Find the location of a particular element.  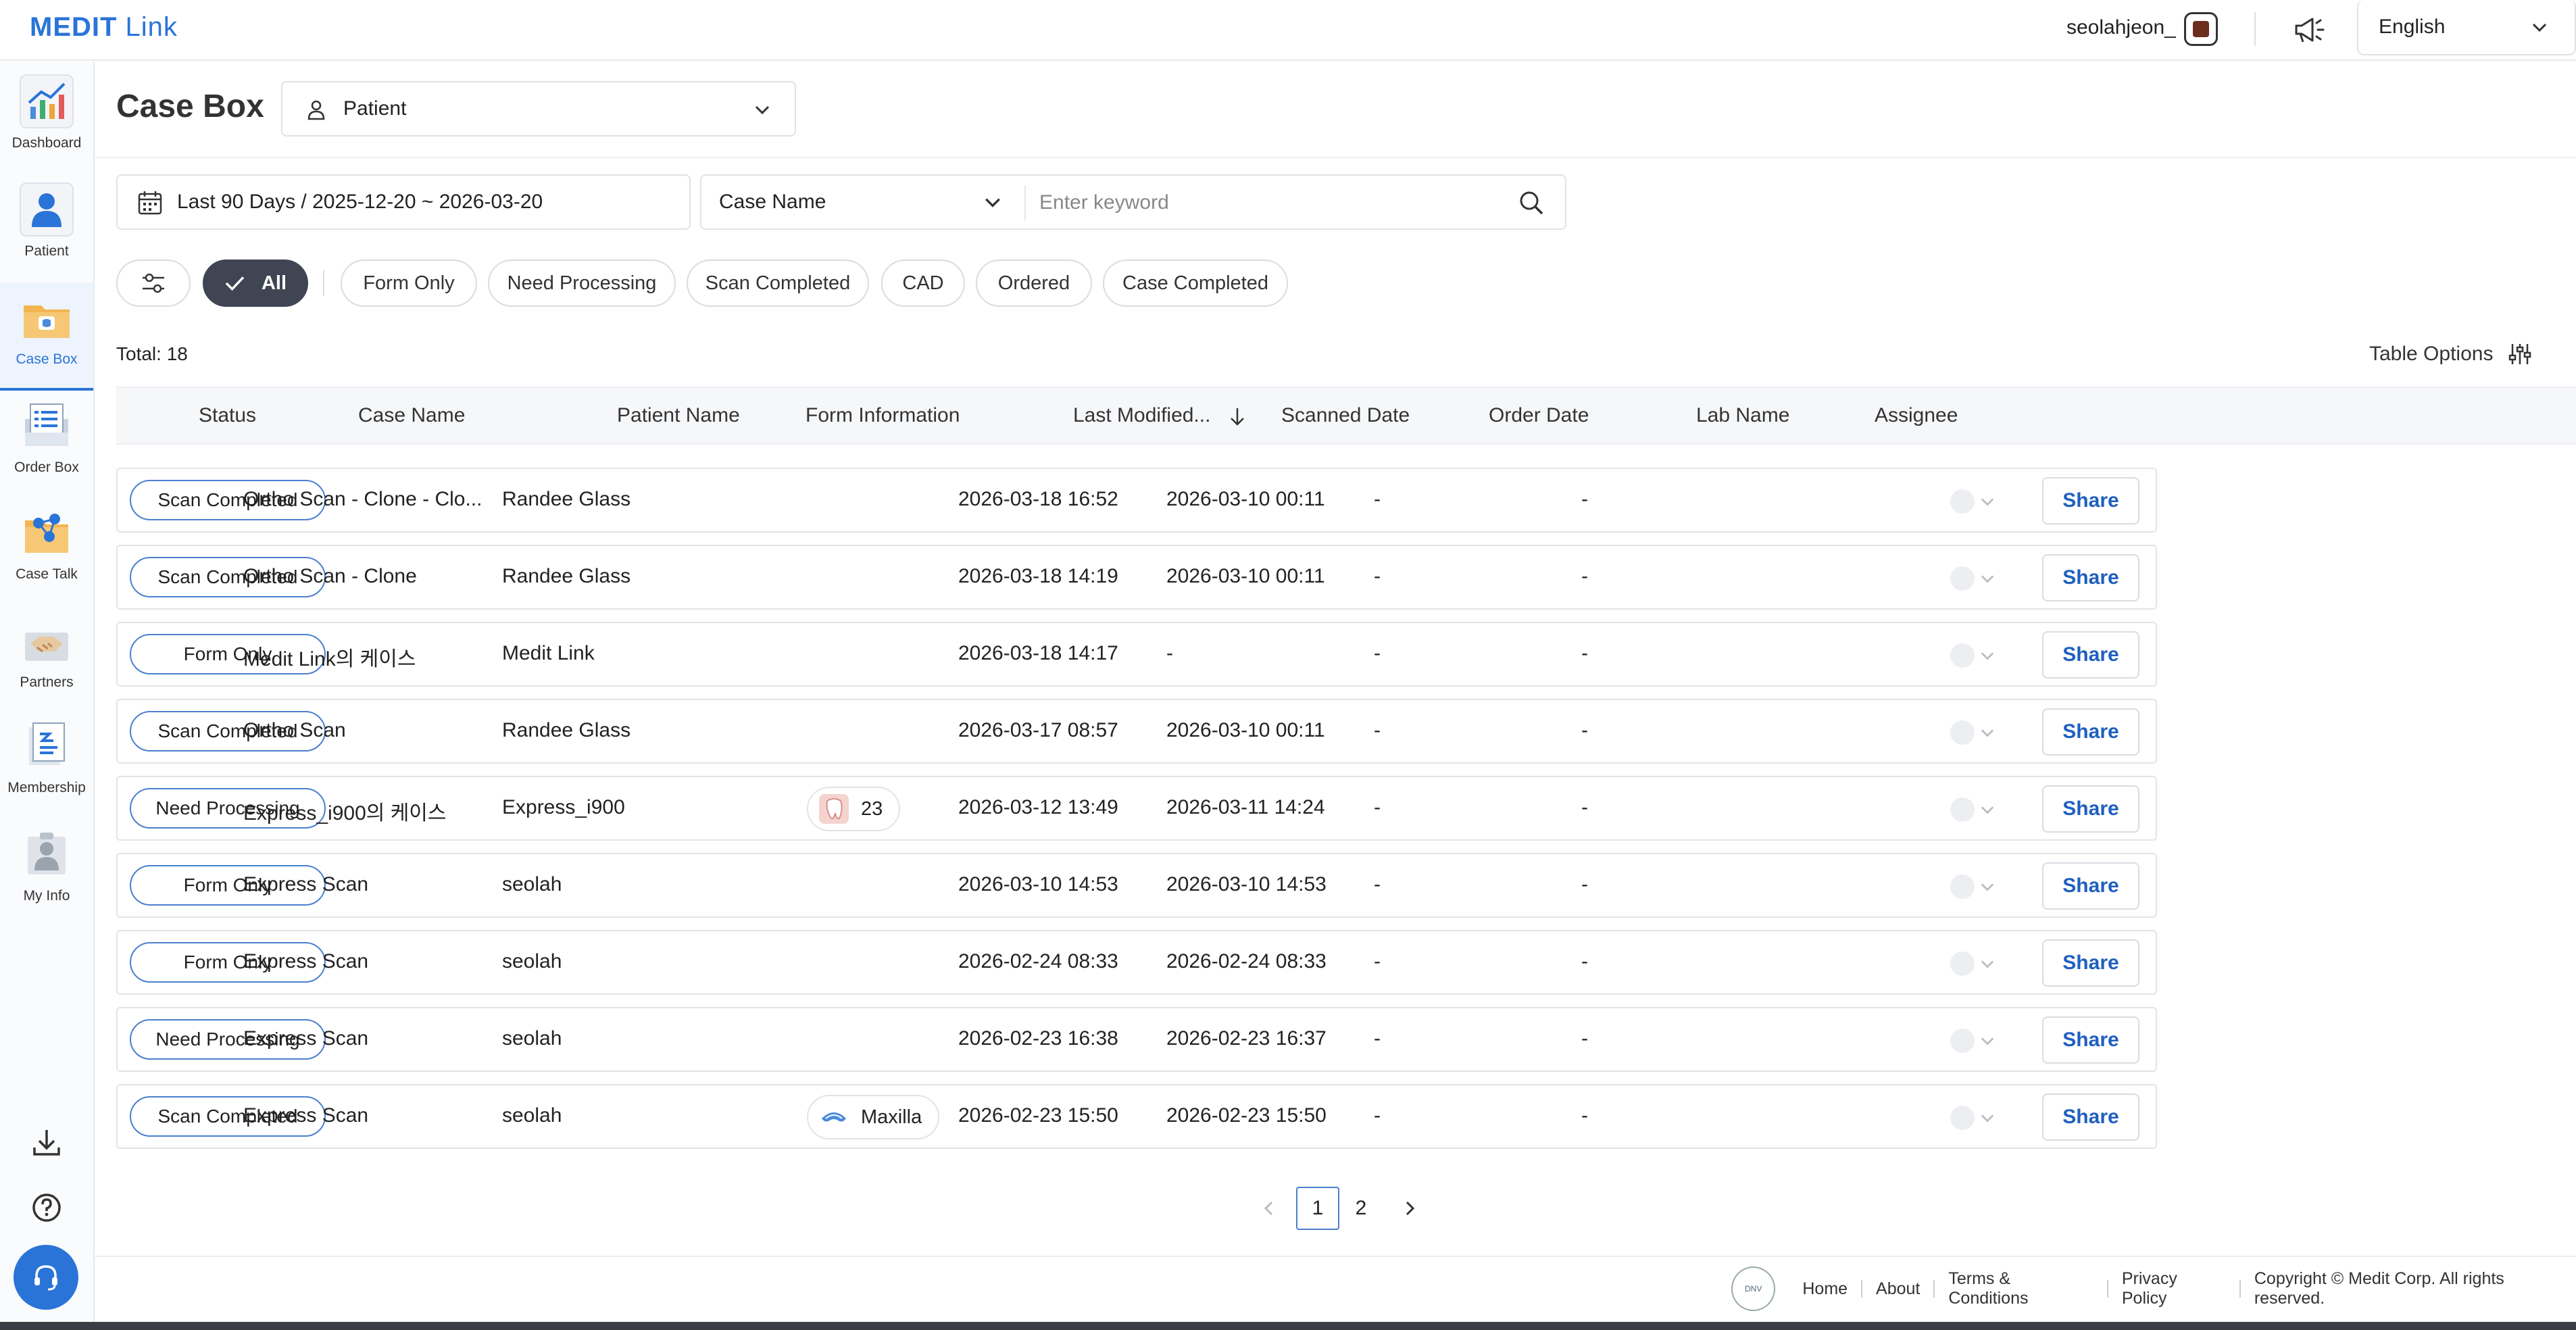

username: seolahjeon_ is located at coordinates (2121, 27).